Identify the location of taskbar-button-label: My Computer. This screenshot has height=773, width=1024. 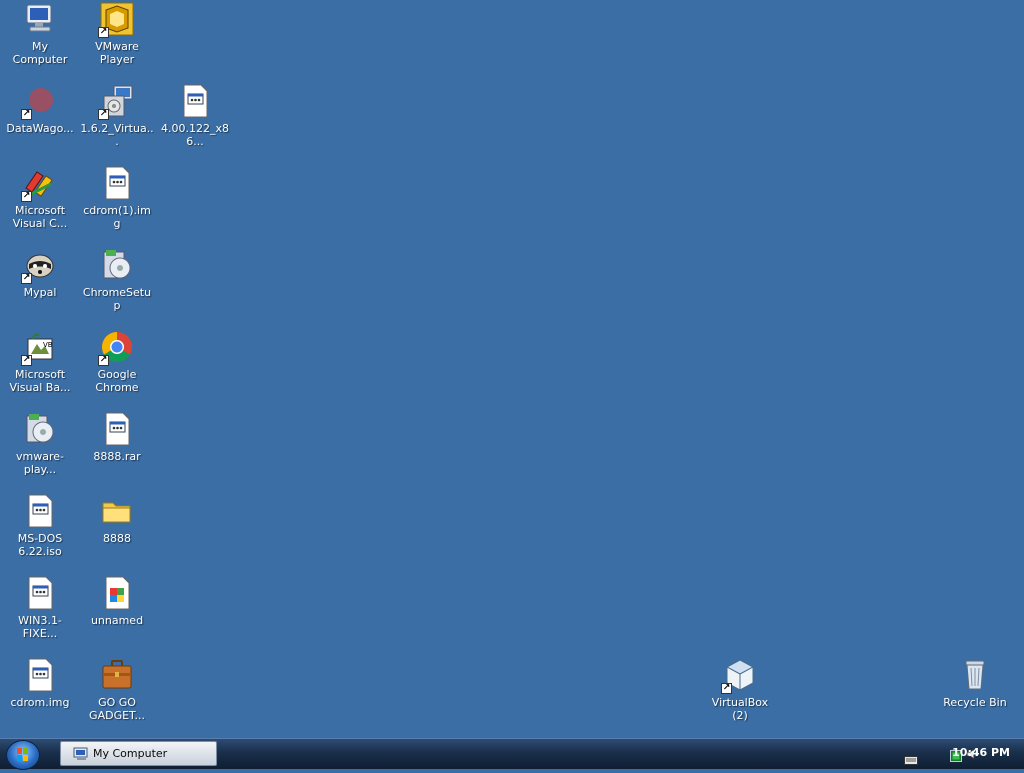
(130, 753).